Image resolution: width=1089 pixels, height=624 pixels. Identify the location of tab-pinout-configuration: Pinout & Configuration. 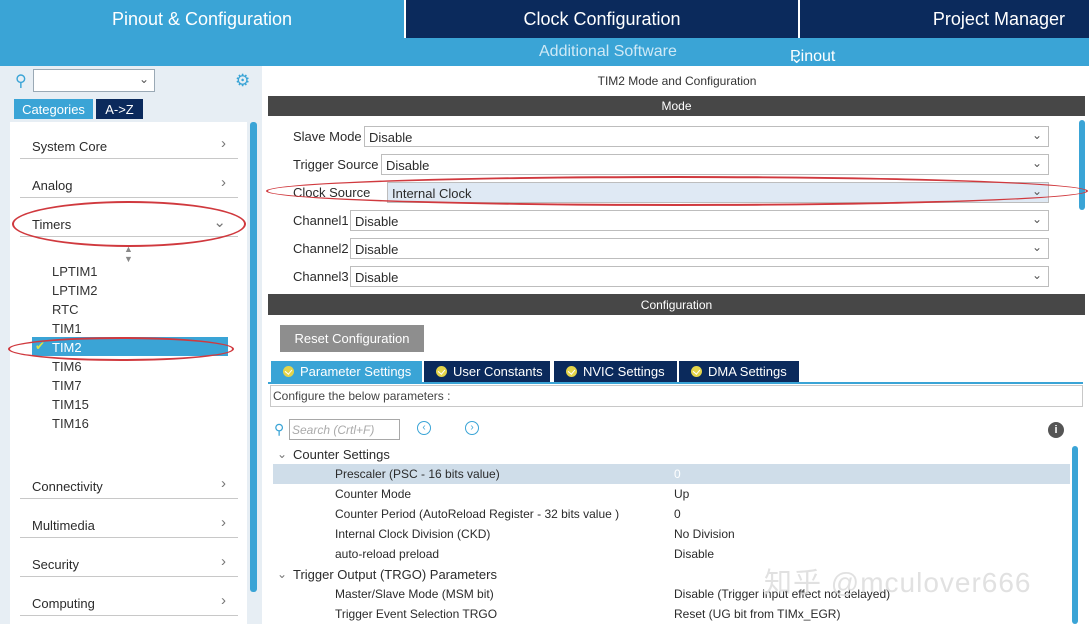
(202, 19).